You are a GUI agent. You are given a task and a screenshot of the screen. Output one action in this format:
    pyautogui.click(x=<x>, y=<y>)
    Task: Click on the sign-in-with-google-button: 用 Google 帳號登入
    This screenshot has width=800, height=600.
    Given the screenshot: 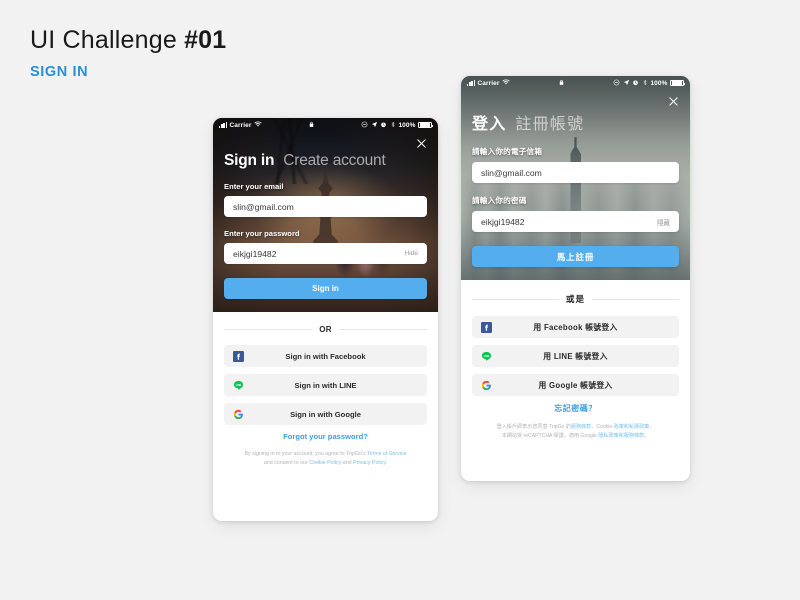 What is the action you would take?
    pyautogui.click(x=575, y=385)
    